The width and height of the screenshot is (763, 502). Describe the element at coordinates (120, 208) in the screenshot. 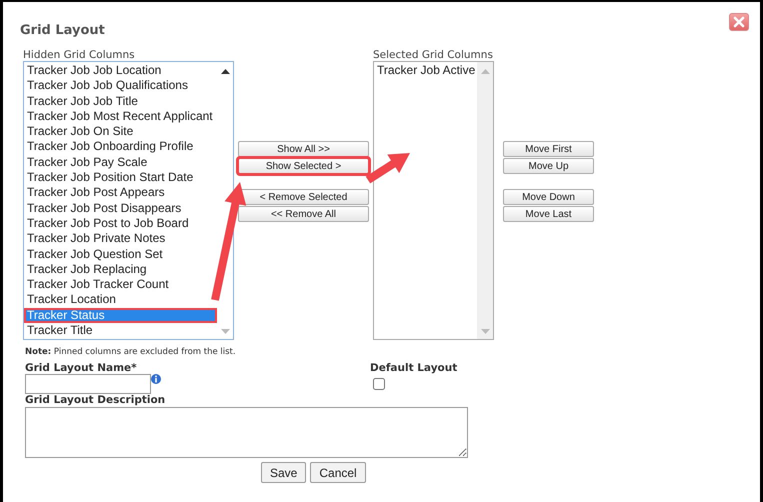

I see `list-item: Tracker Job Post Disappears` at that location.